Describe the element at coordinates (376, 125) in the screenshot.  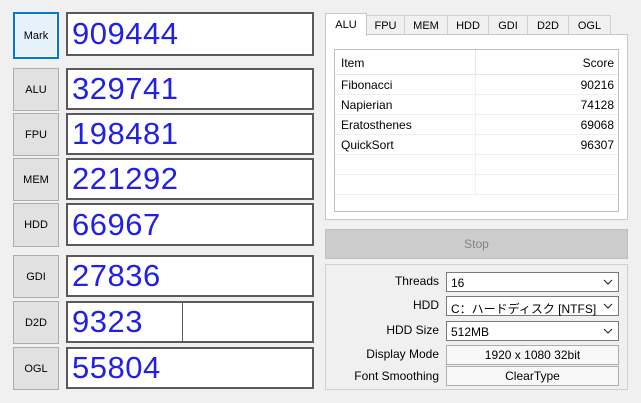
I see `list-item-name: Eratosthenes` at that location.